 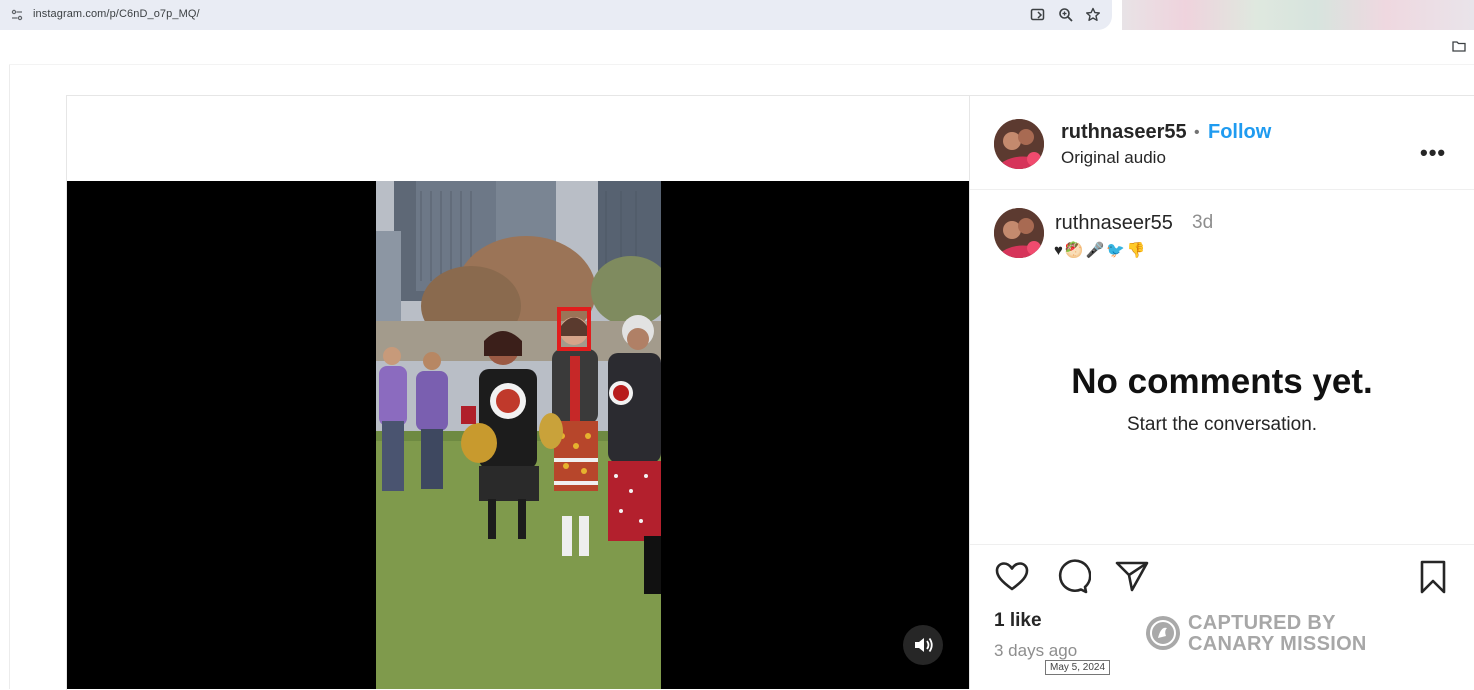 I want to click on more-options-button: •••, so click(x=1433, y=153).